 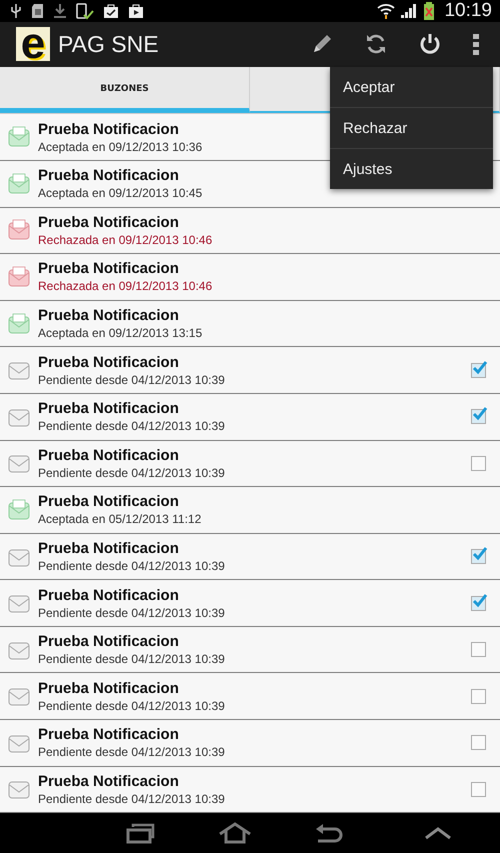 I want to click on clock-time: 10:19, so click(x=468, y=11).